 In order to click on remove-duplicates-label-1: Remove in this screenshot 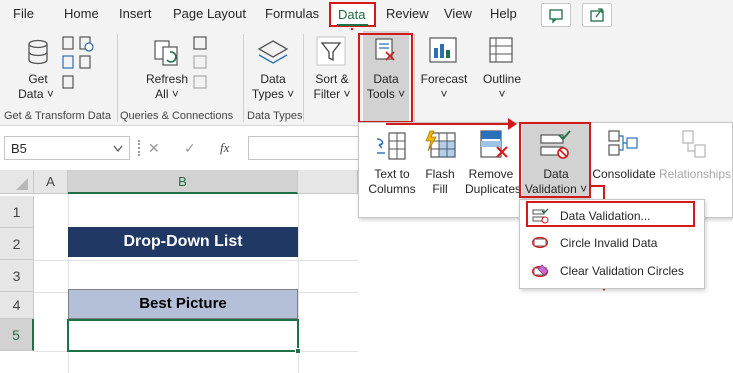, I will do `click(491, 174)`.